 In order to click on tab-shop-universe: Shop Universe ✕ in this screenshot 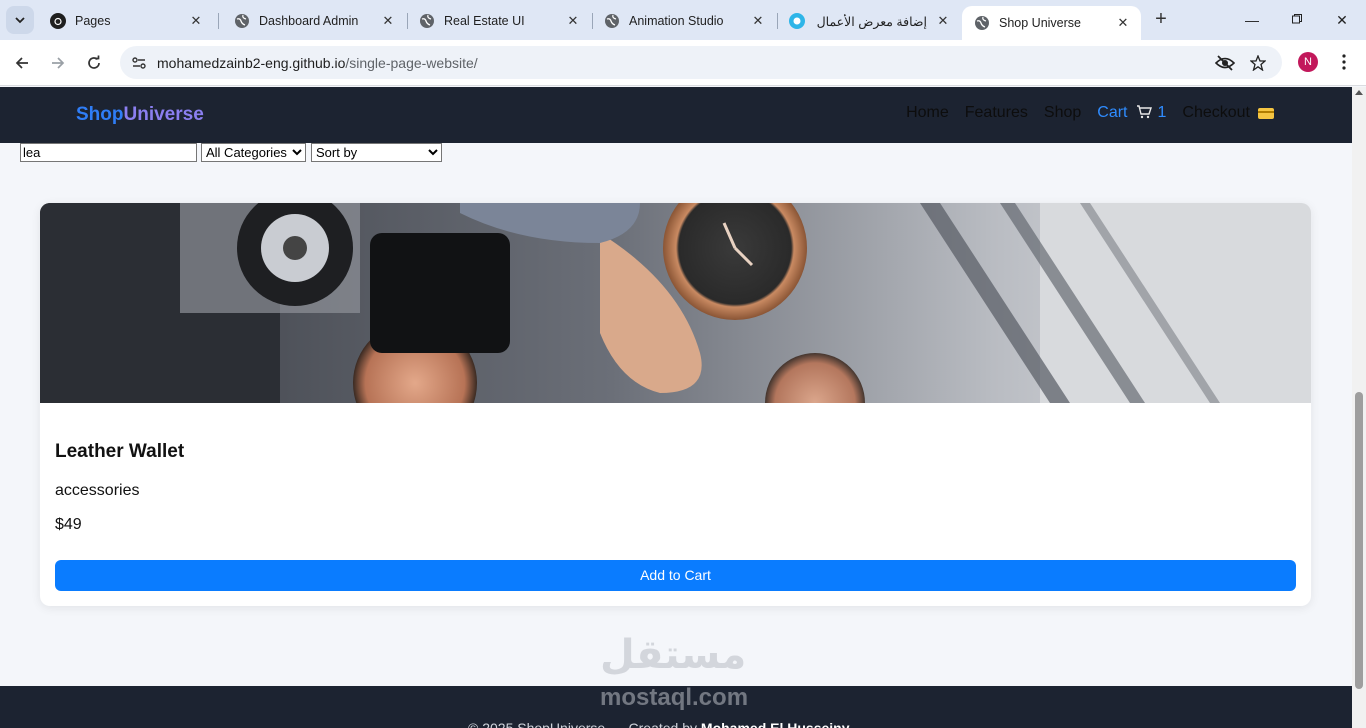, I will do `click(1051, 23)`.